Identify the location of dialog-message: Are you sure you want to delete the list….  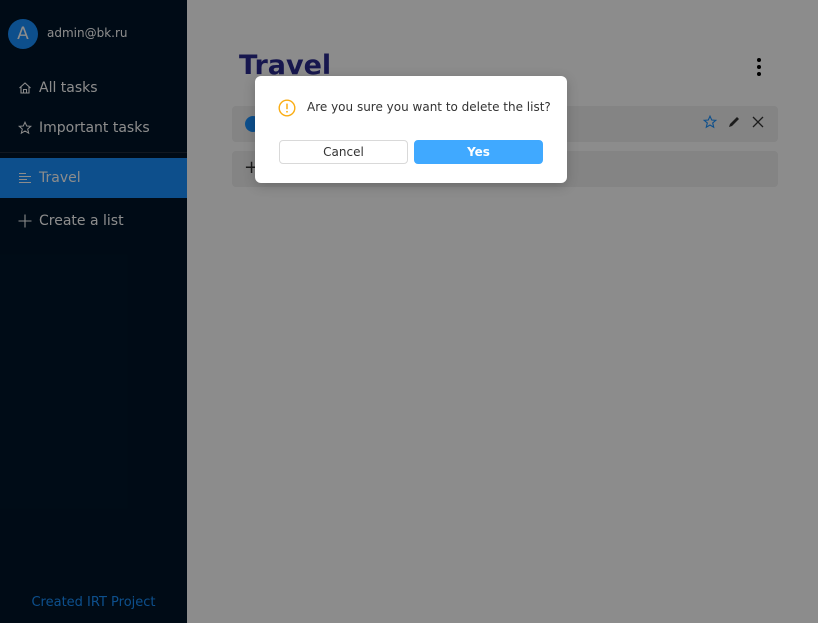
(429, 107).